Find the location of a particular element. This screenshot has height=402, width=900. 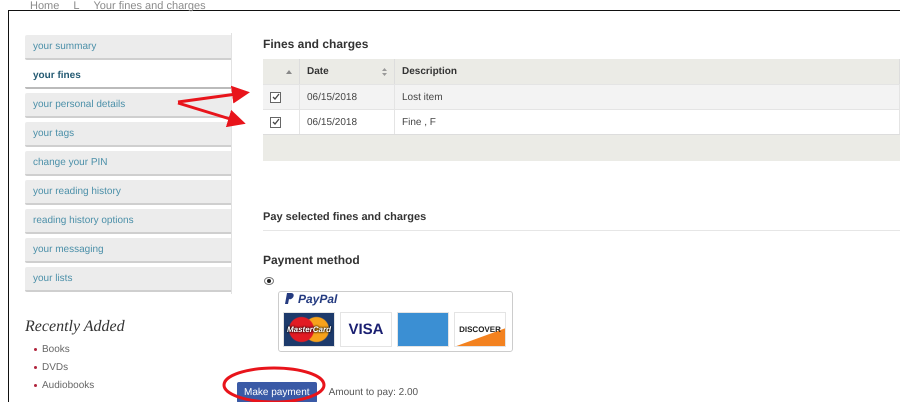

card-logo is located at coordinates (423, 329).